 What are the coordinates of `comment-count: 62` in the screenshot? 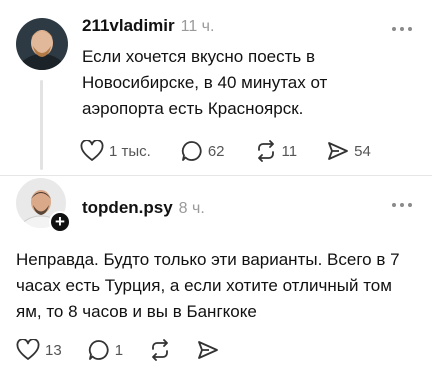 It's located at (216, 151).